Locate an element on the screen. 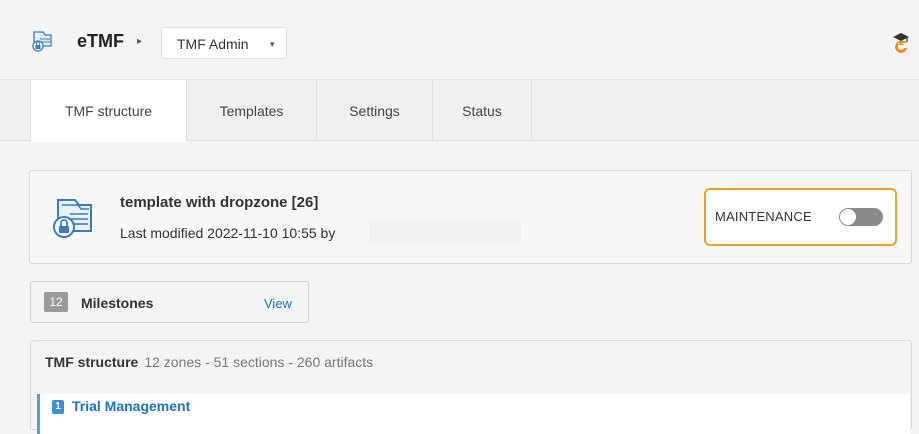 This screenshot has width=919, height=434. zone-row: 1 Trial Management is located at coordinates (473, 414).